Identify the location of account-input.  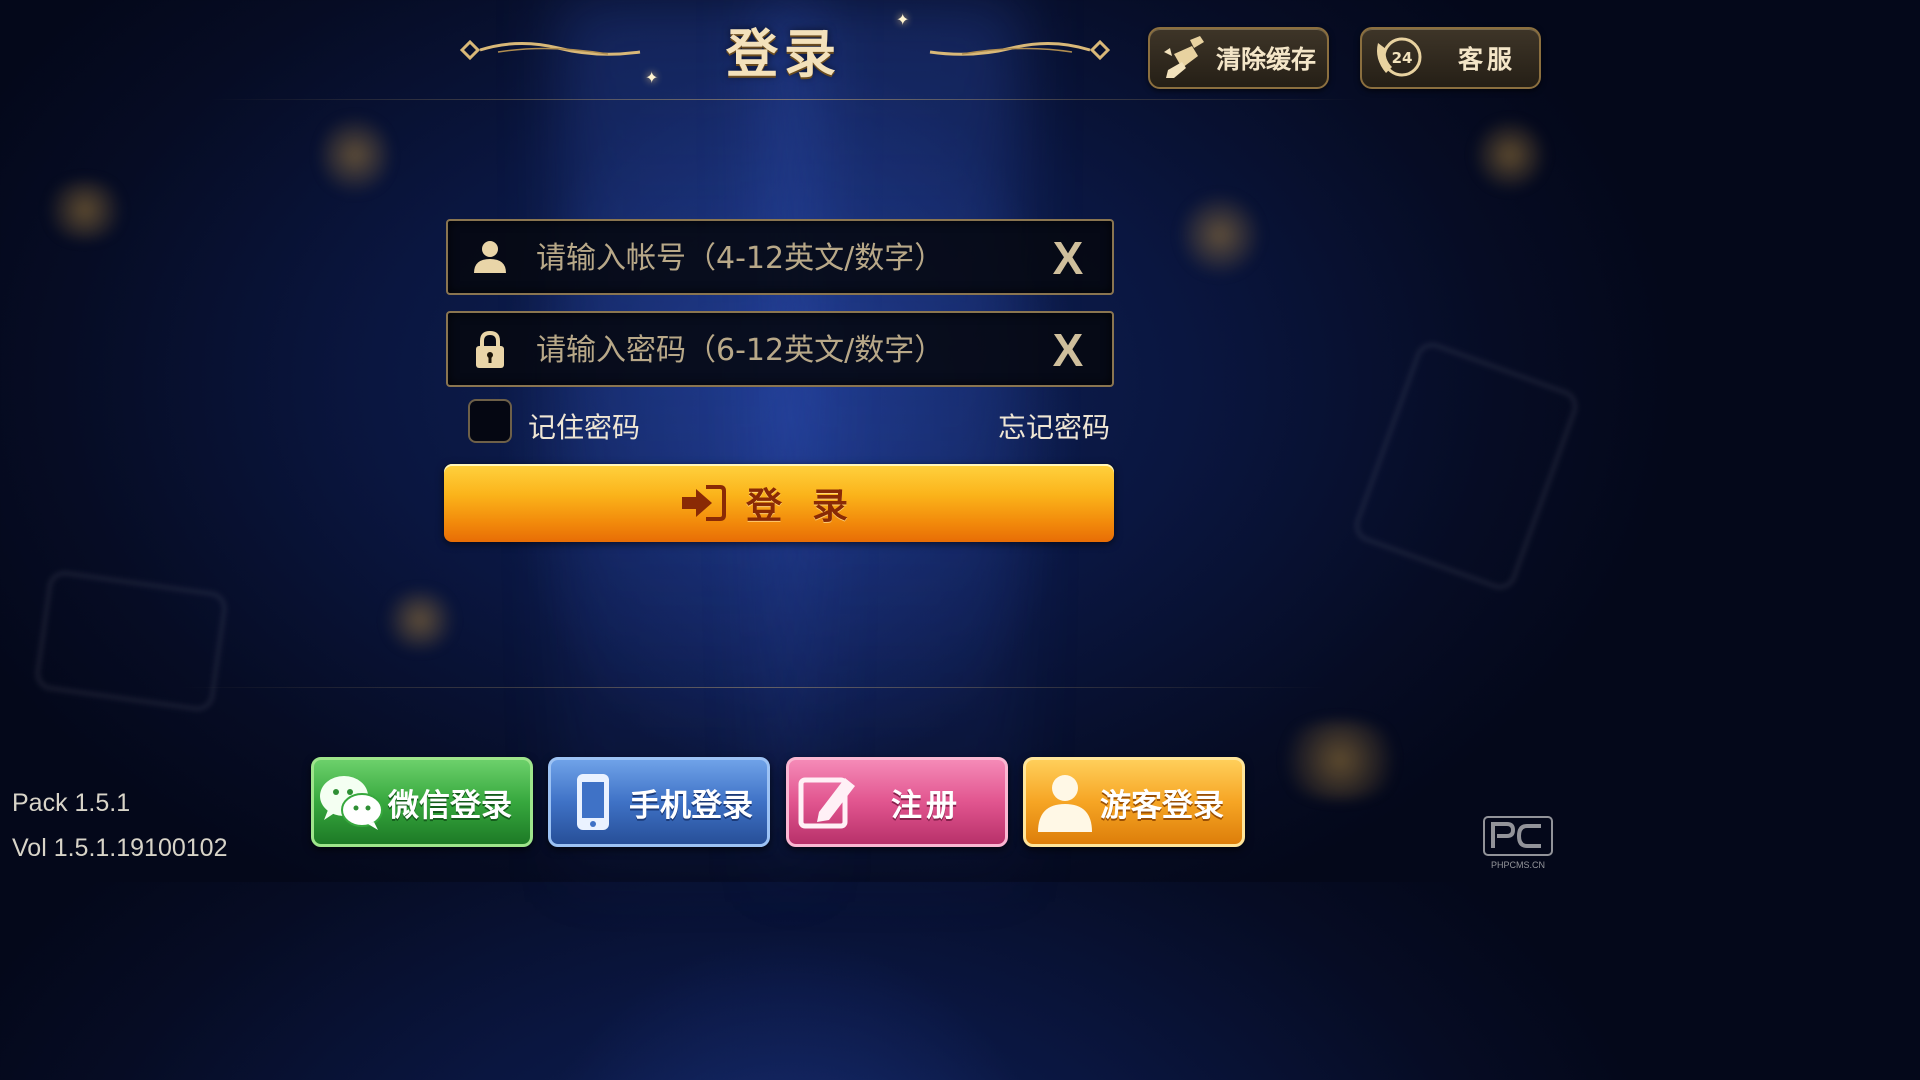
(776, 258).